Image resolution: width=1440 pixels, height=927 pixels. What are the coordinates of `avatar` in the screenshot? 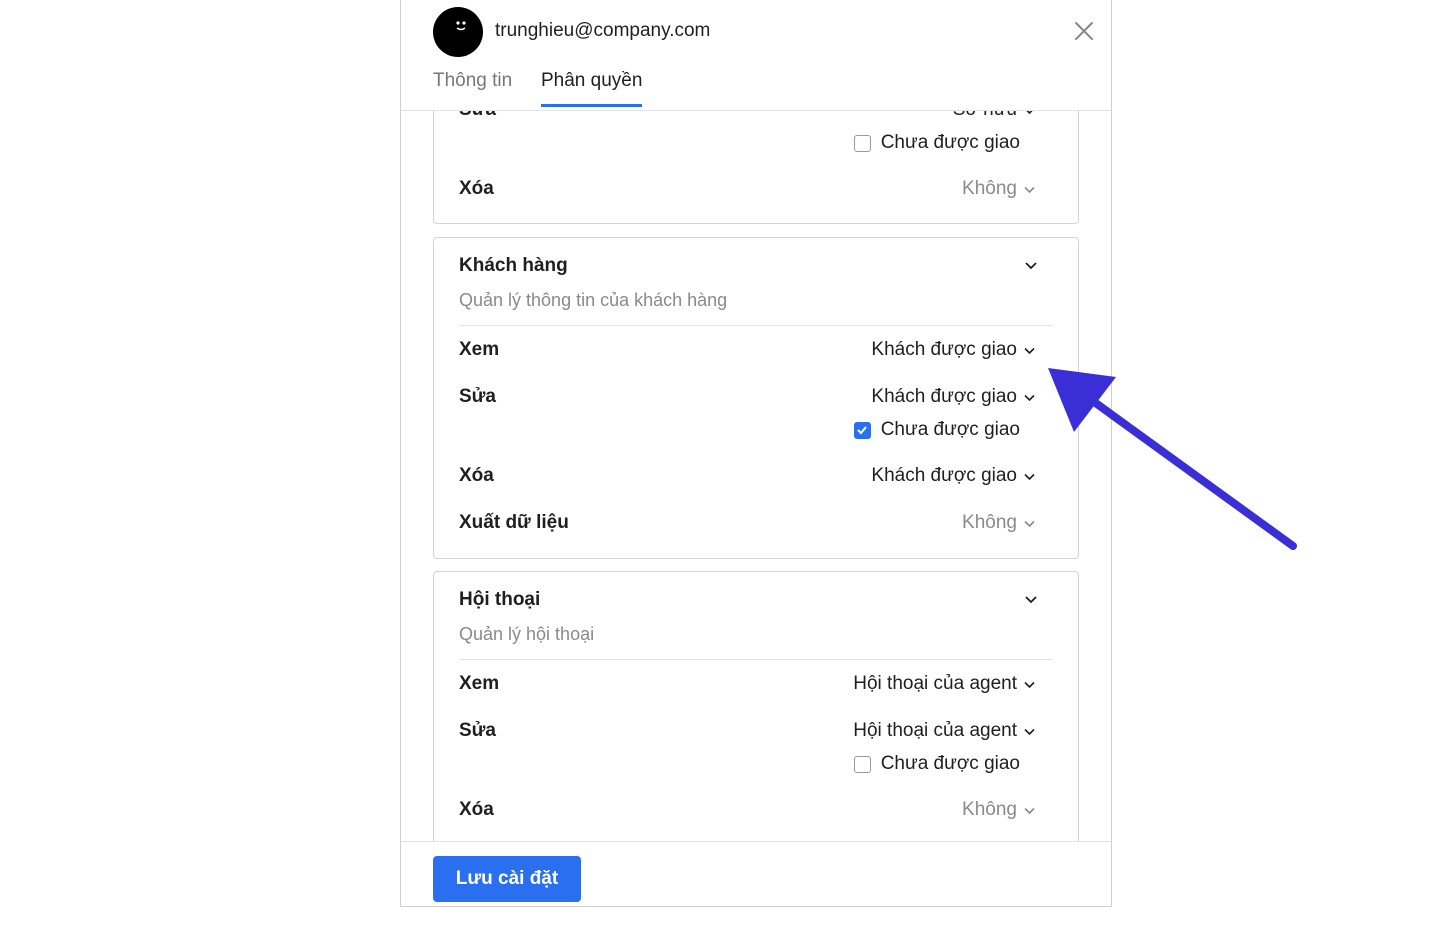 It's located at (458, 32).